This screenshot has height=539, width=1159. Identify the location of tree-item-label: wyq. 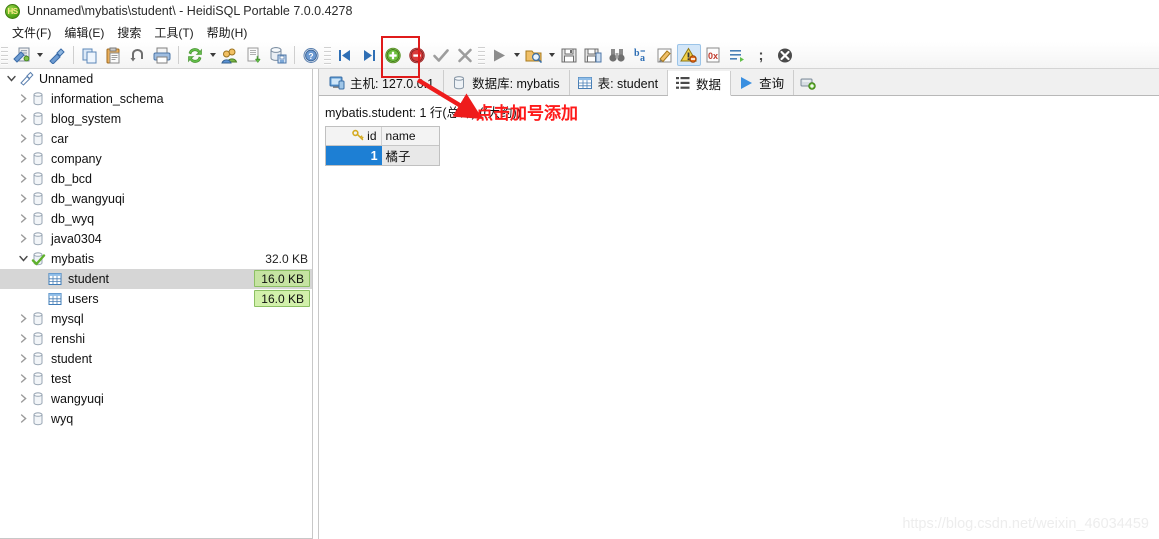
(62, 419).